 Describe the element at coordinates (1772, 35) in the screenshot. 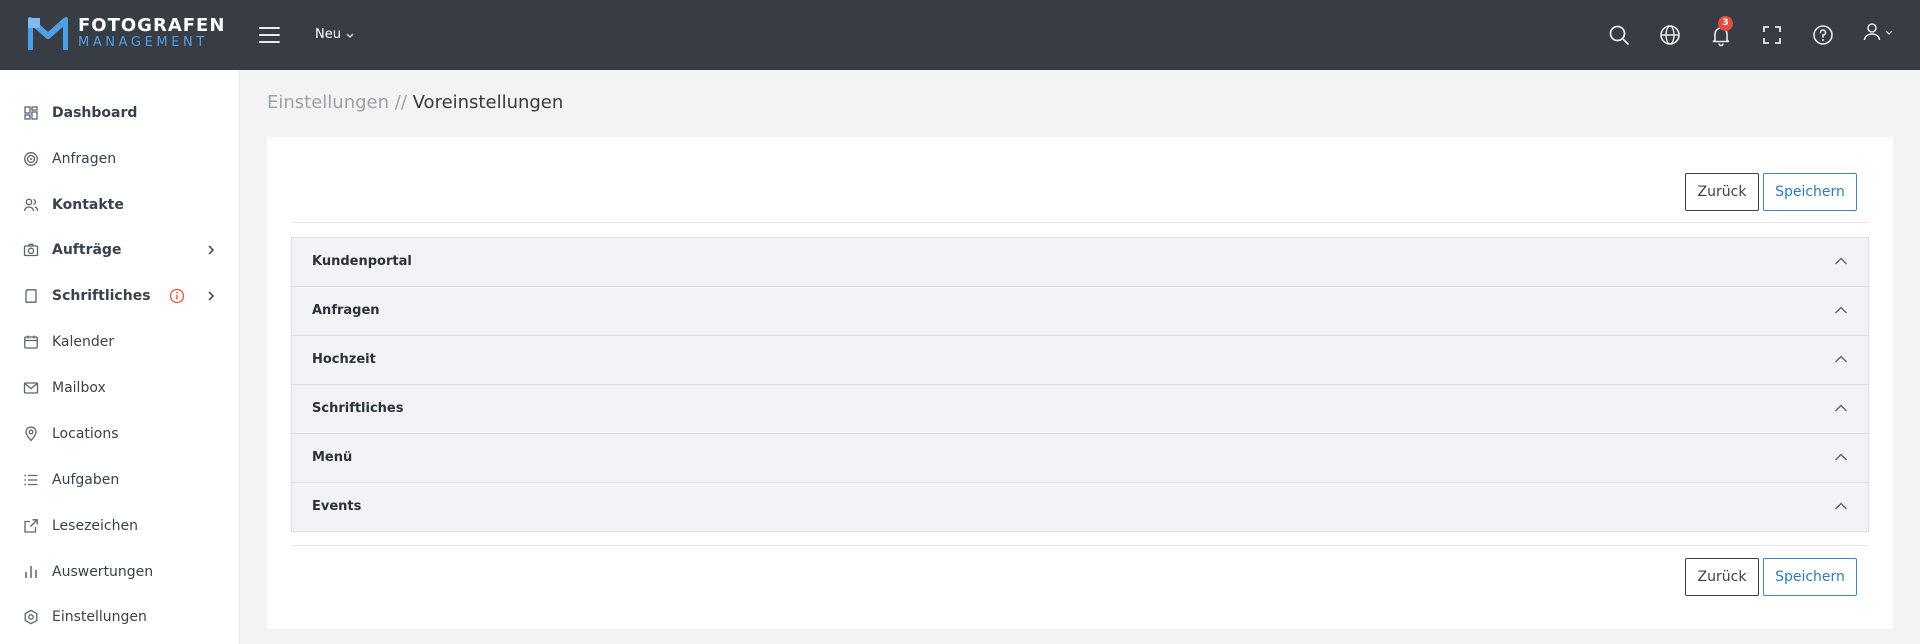

I see `fullscreen-icon` at that location.